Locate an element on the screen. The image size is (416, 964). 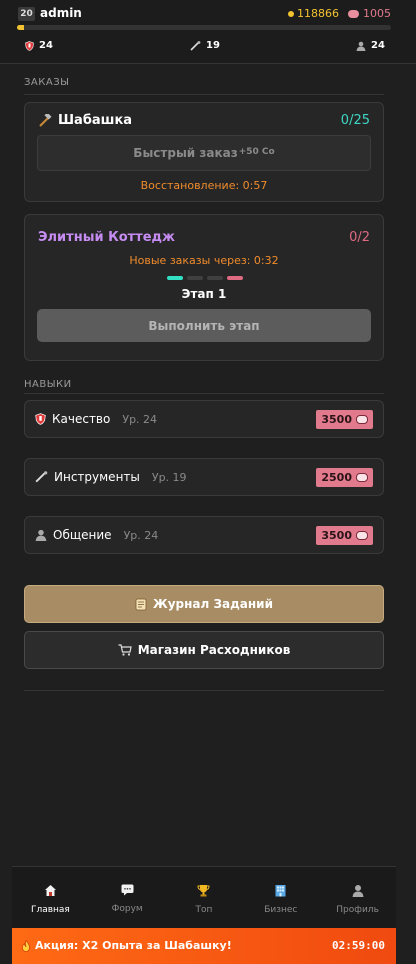
trophy-icon is located at coordinates (203, 891).